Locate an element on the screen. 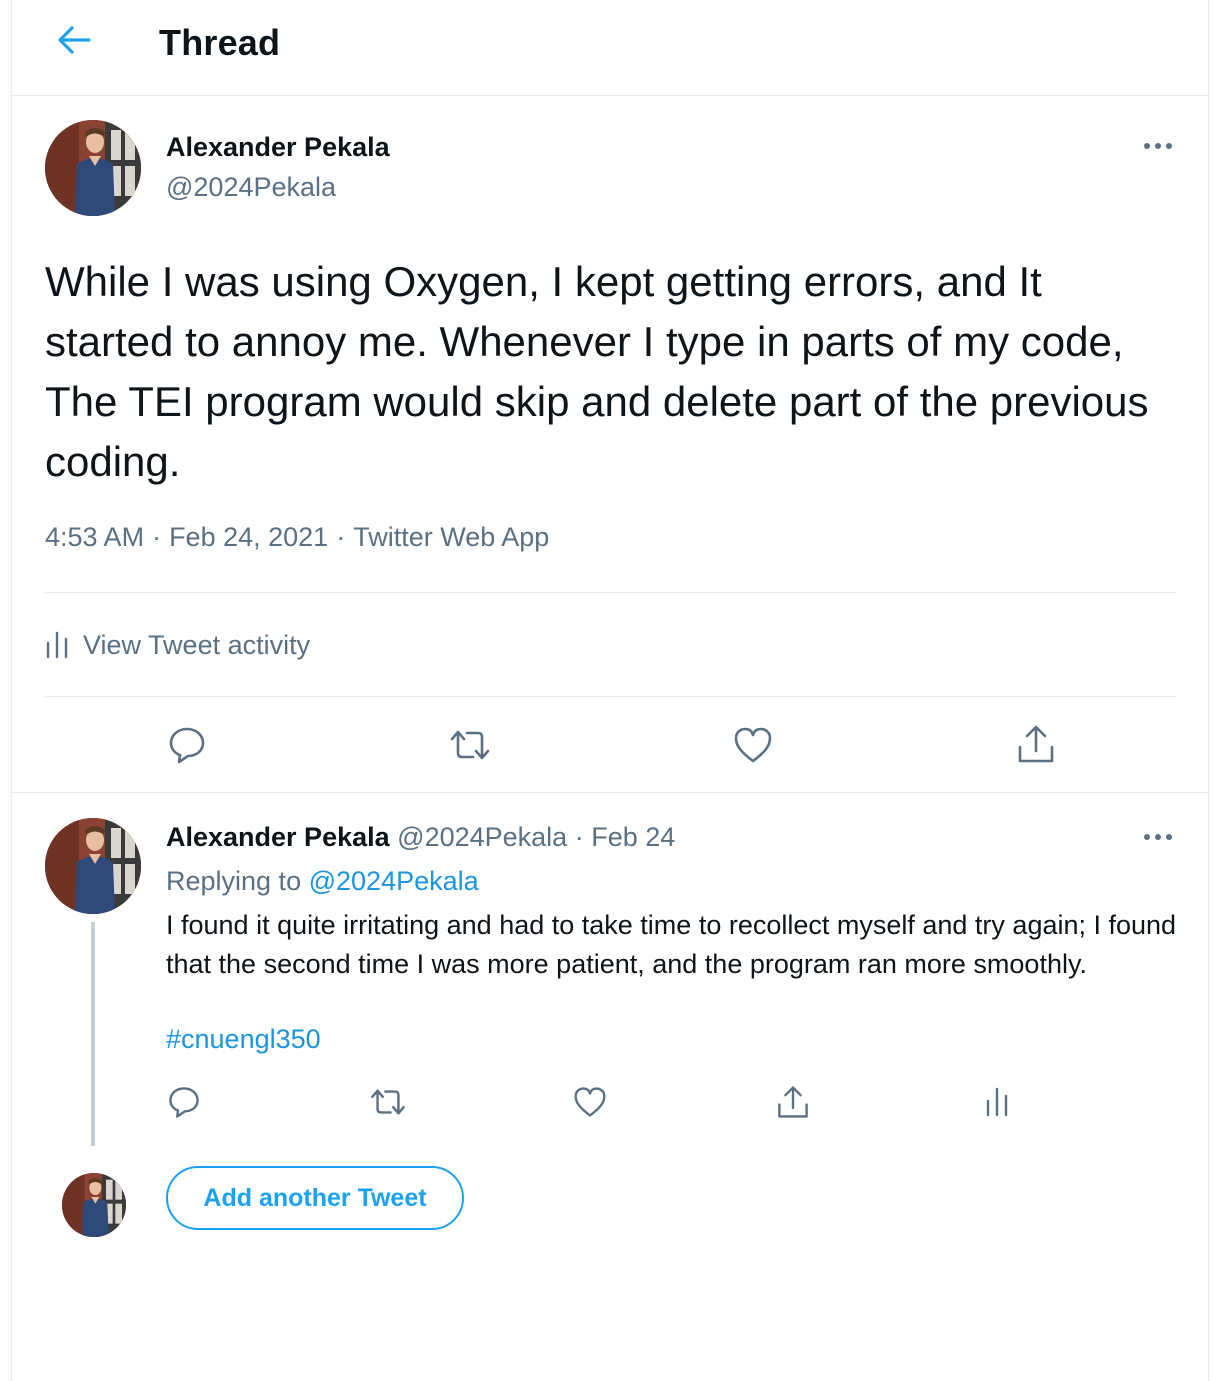  tweet-meta: 4:53 AM · Feb 24, 2021 · Twitter Web App is located at coordinates (297, 537).